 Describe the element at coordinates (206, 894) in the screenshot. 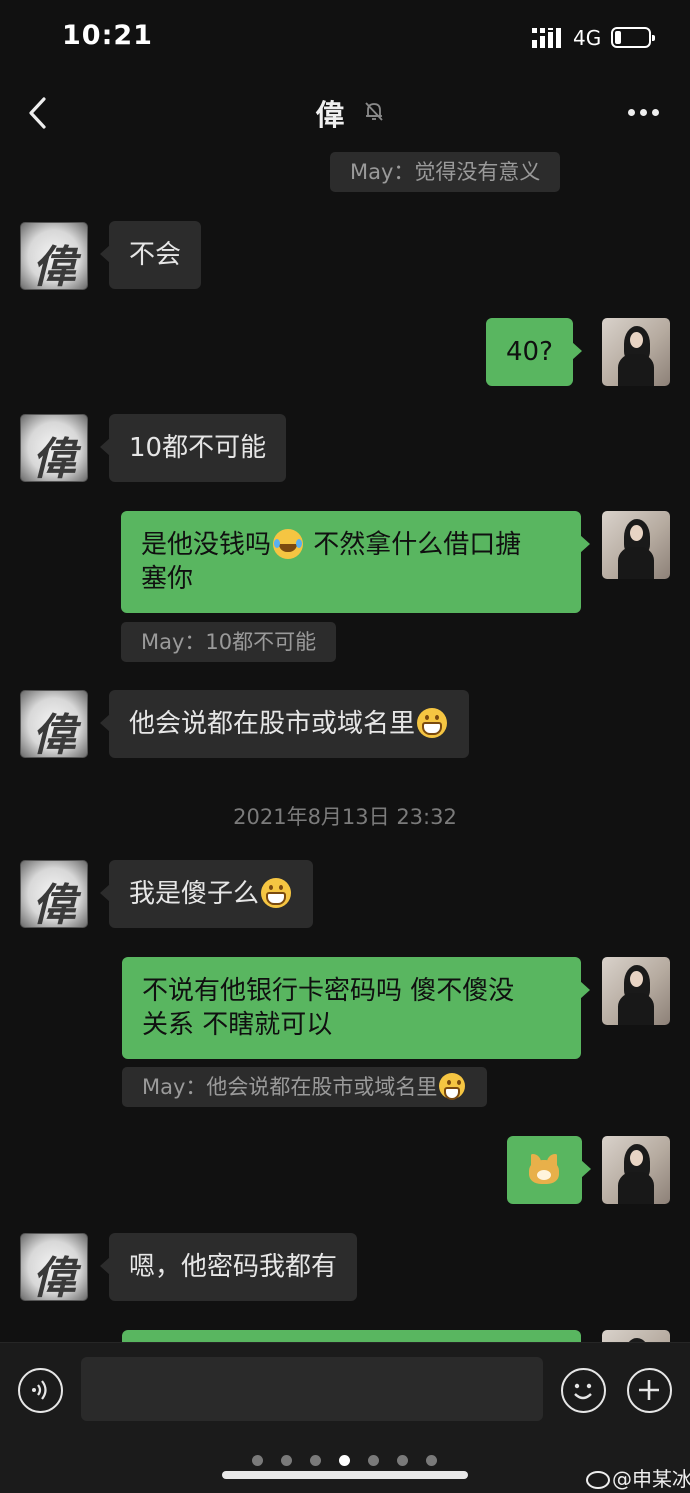

I see `incoming-message: 我是傻子么` at that location.